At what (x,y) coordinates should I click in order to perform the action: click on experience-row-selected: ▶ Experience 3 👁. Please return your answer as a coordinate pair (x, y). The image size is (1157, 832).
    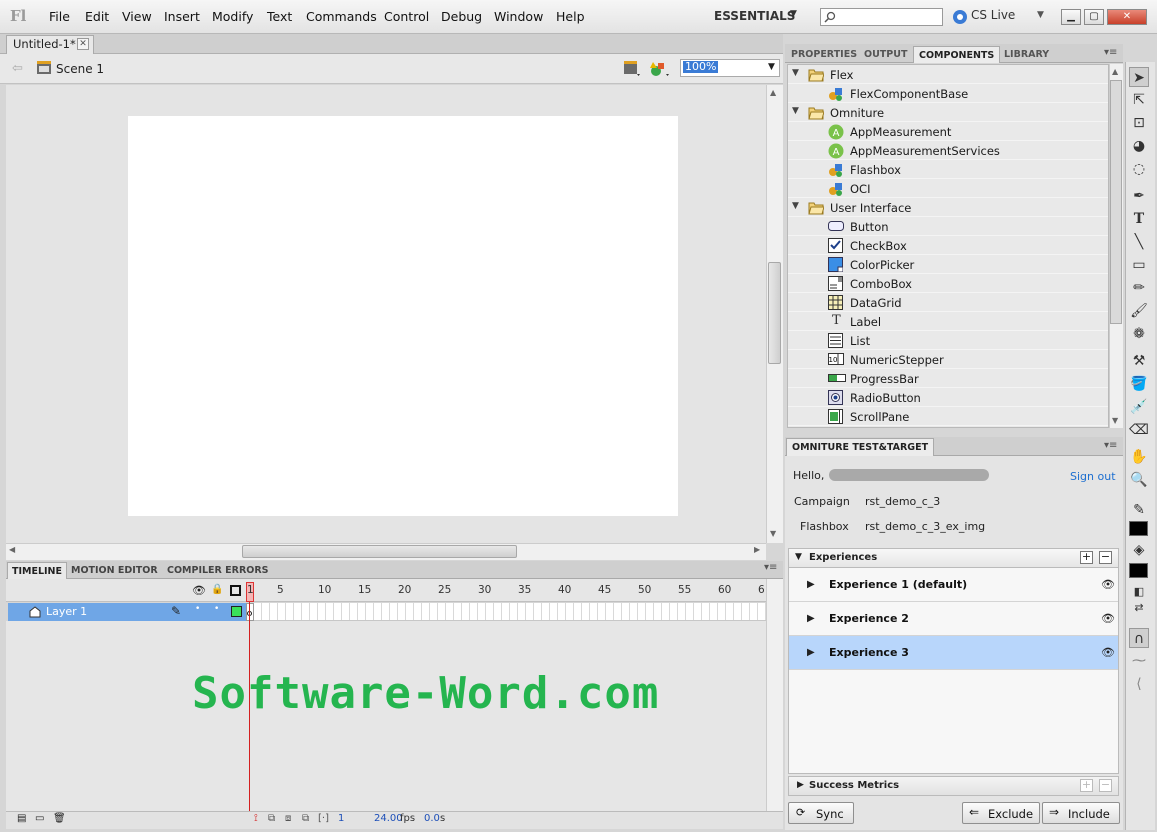
    Looking at the image, I should click on (953, 653).